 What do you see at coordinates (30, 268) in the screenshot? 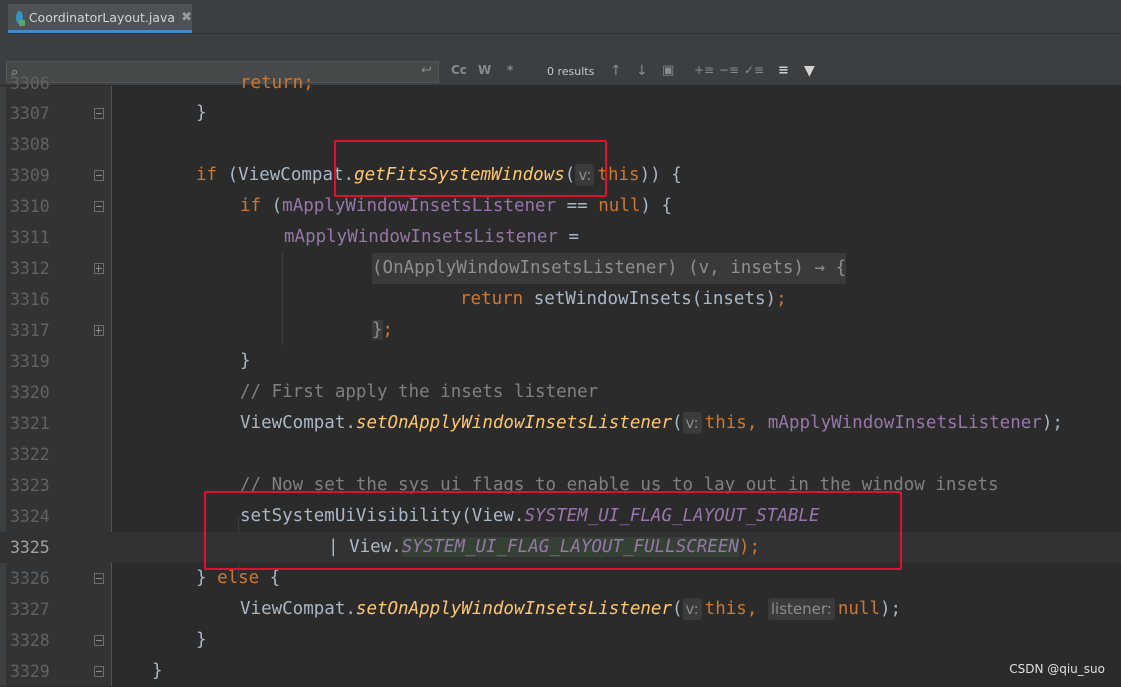
I see `line-number: 3312` at bounding box center [30, 268].